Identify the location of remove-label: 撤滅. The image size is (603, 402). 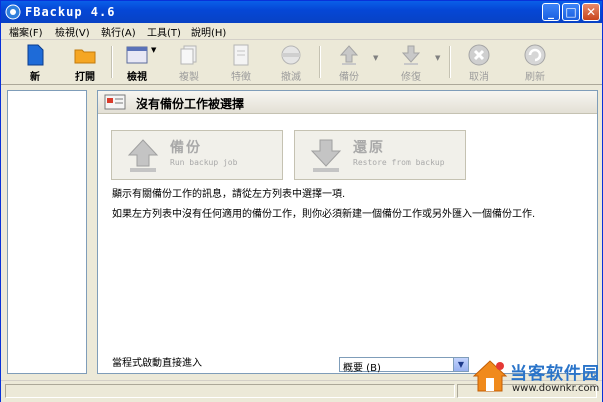
(291, 77).